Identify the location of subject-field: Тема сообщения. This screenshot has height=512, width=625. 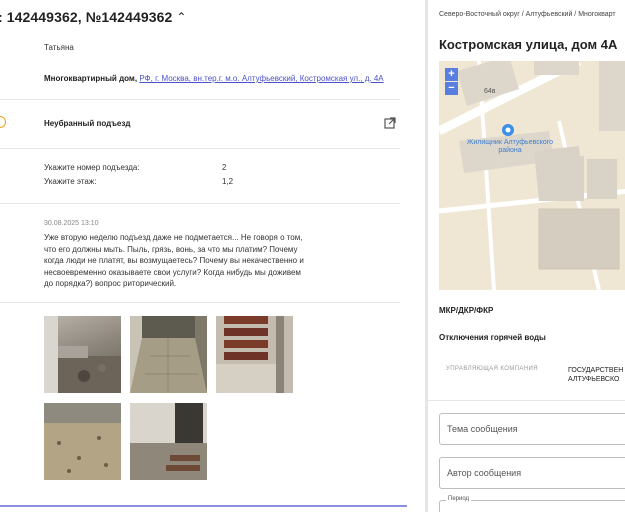
(532, 429).